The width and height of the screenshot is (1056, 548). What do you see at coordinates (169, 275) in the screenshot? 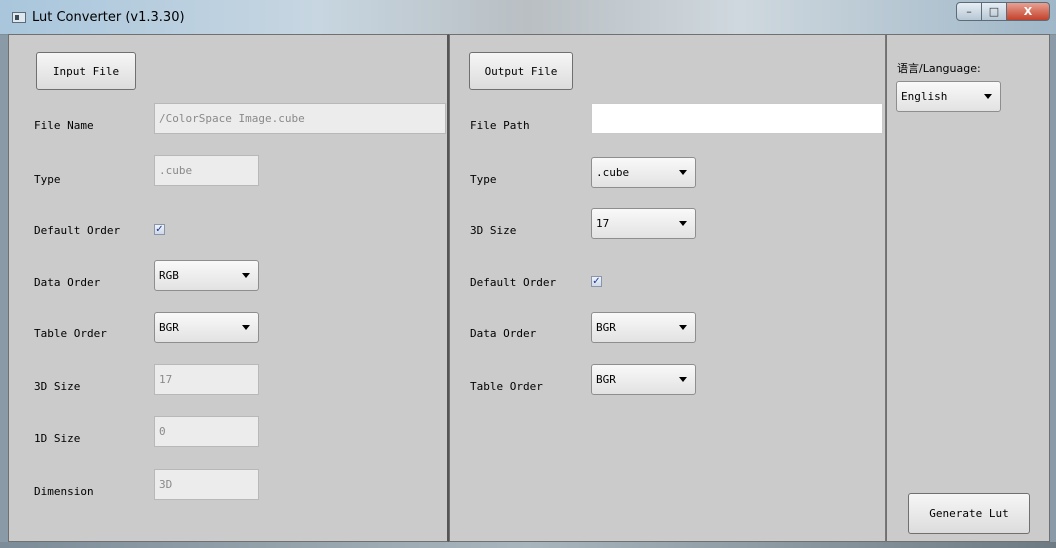
I see `input-data-order-value: RGB` at bounding box center [169, 275].